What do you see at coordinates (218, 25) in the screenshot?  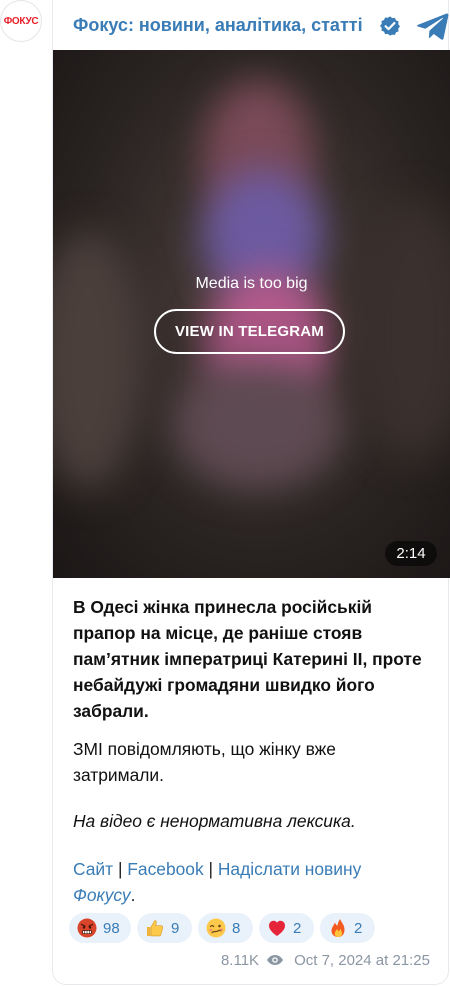 I see `channel-name-link: Фокус: новини, аналітика, статті` at bounding box center [218, 25].